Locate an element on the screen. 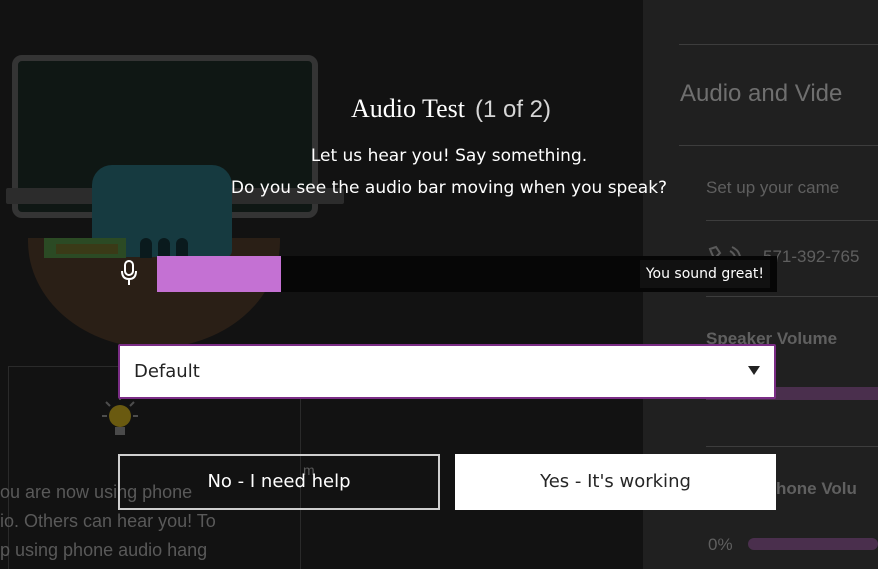 The width and height of the screenshot is (878, 569). books-illustration-top is located at coordinates (87, 249).